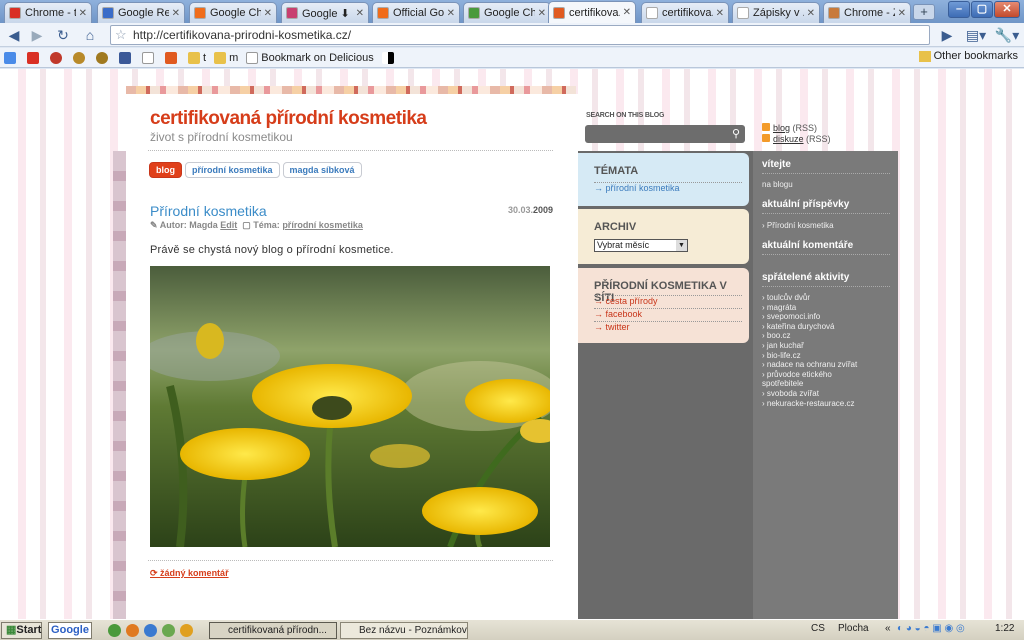  Describe the element at coordinates (208, 211) in the screenshot. I see `post-title: Přírodní kosmetika` at that location.